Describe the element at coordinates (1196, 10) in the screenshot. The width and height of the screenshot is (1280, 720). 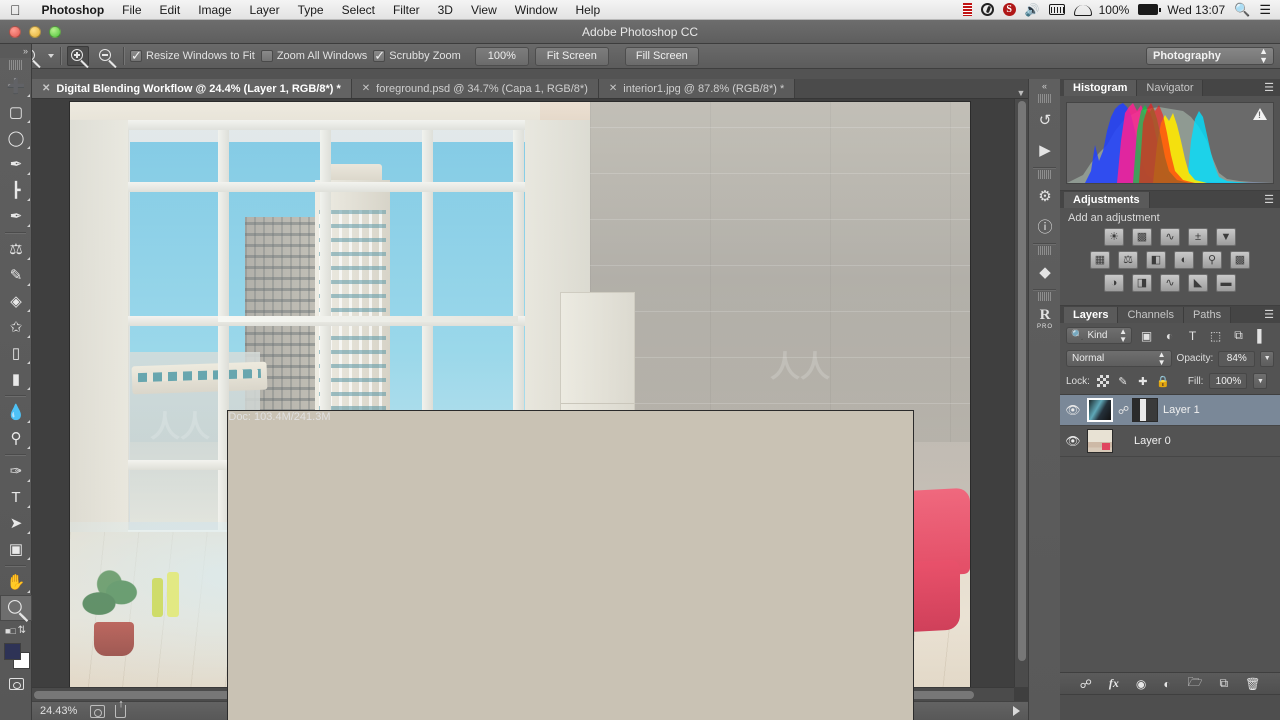
I see `clock-label: Wed 13:07` at that location.